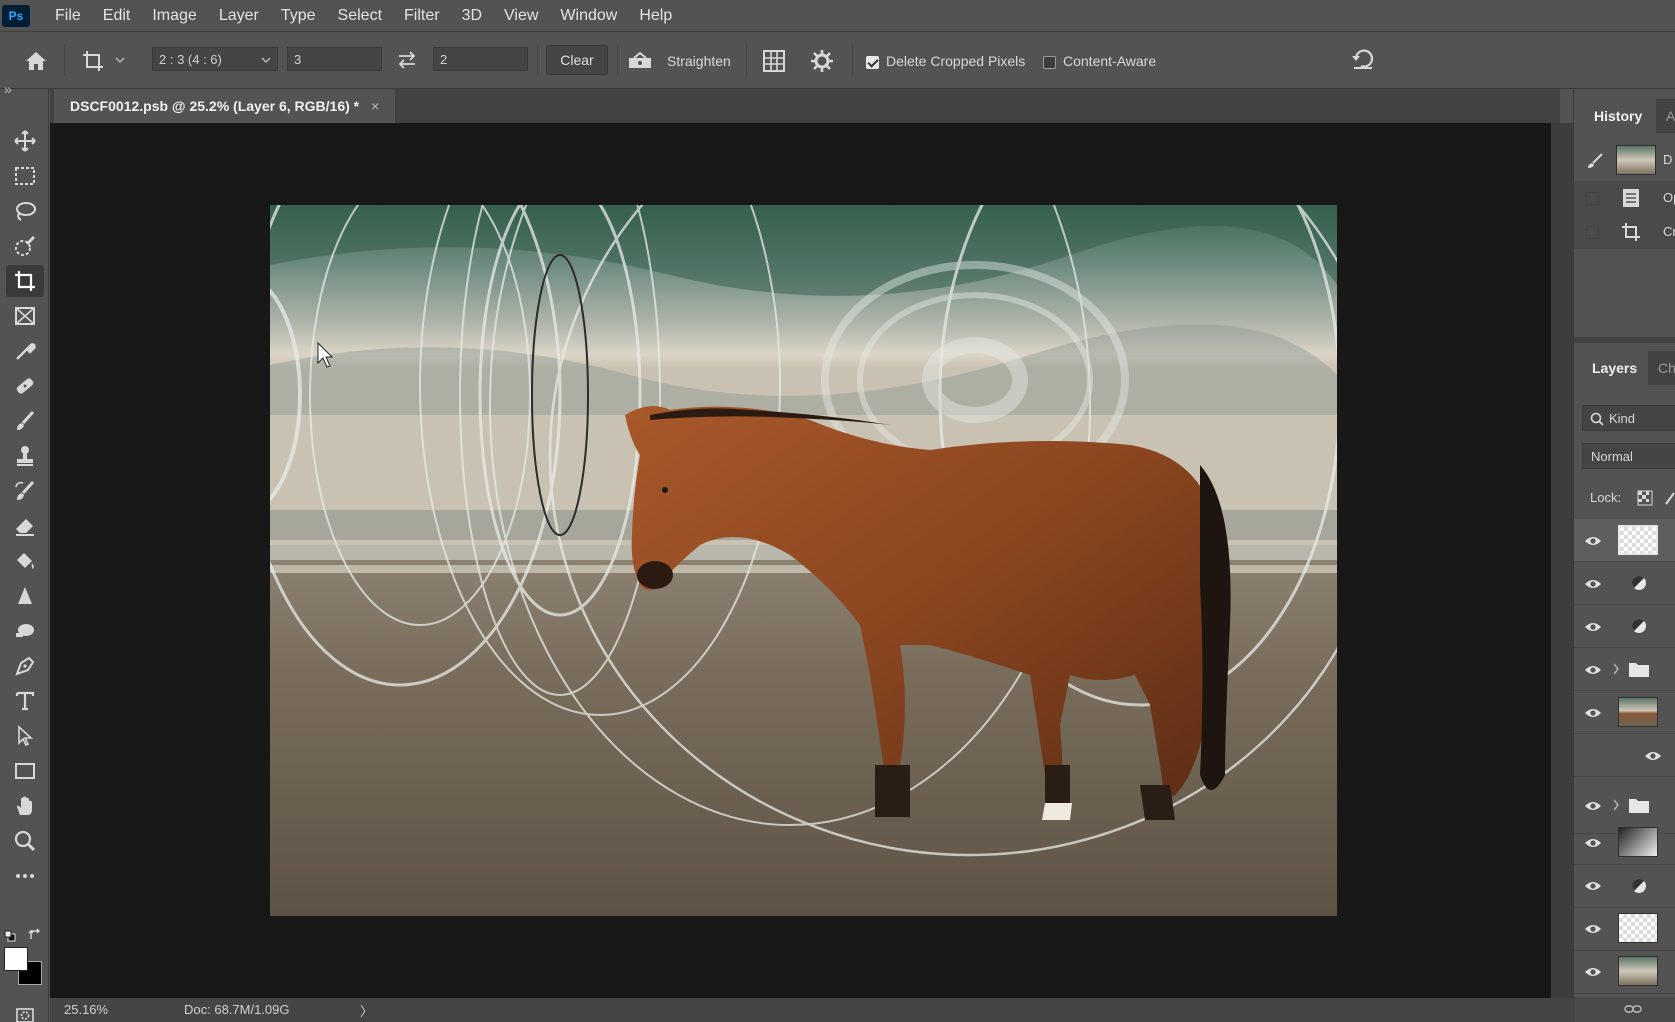 The image size is (1675, 1022). Describe the element at coordinates (774, 61) in the screenshot. I see `overlay-grid-icon` at that location.